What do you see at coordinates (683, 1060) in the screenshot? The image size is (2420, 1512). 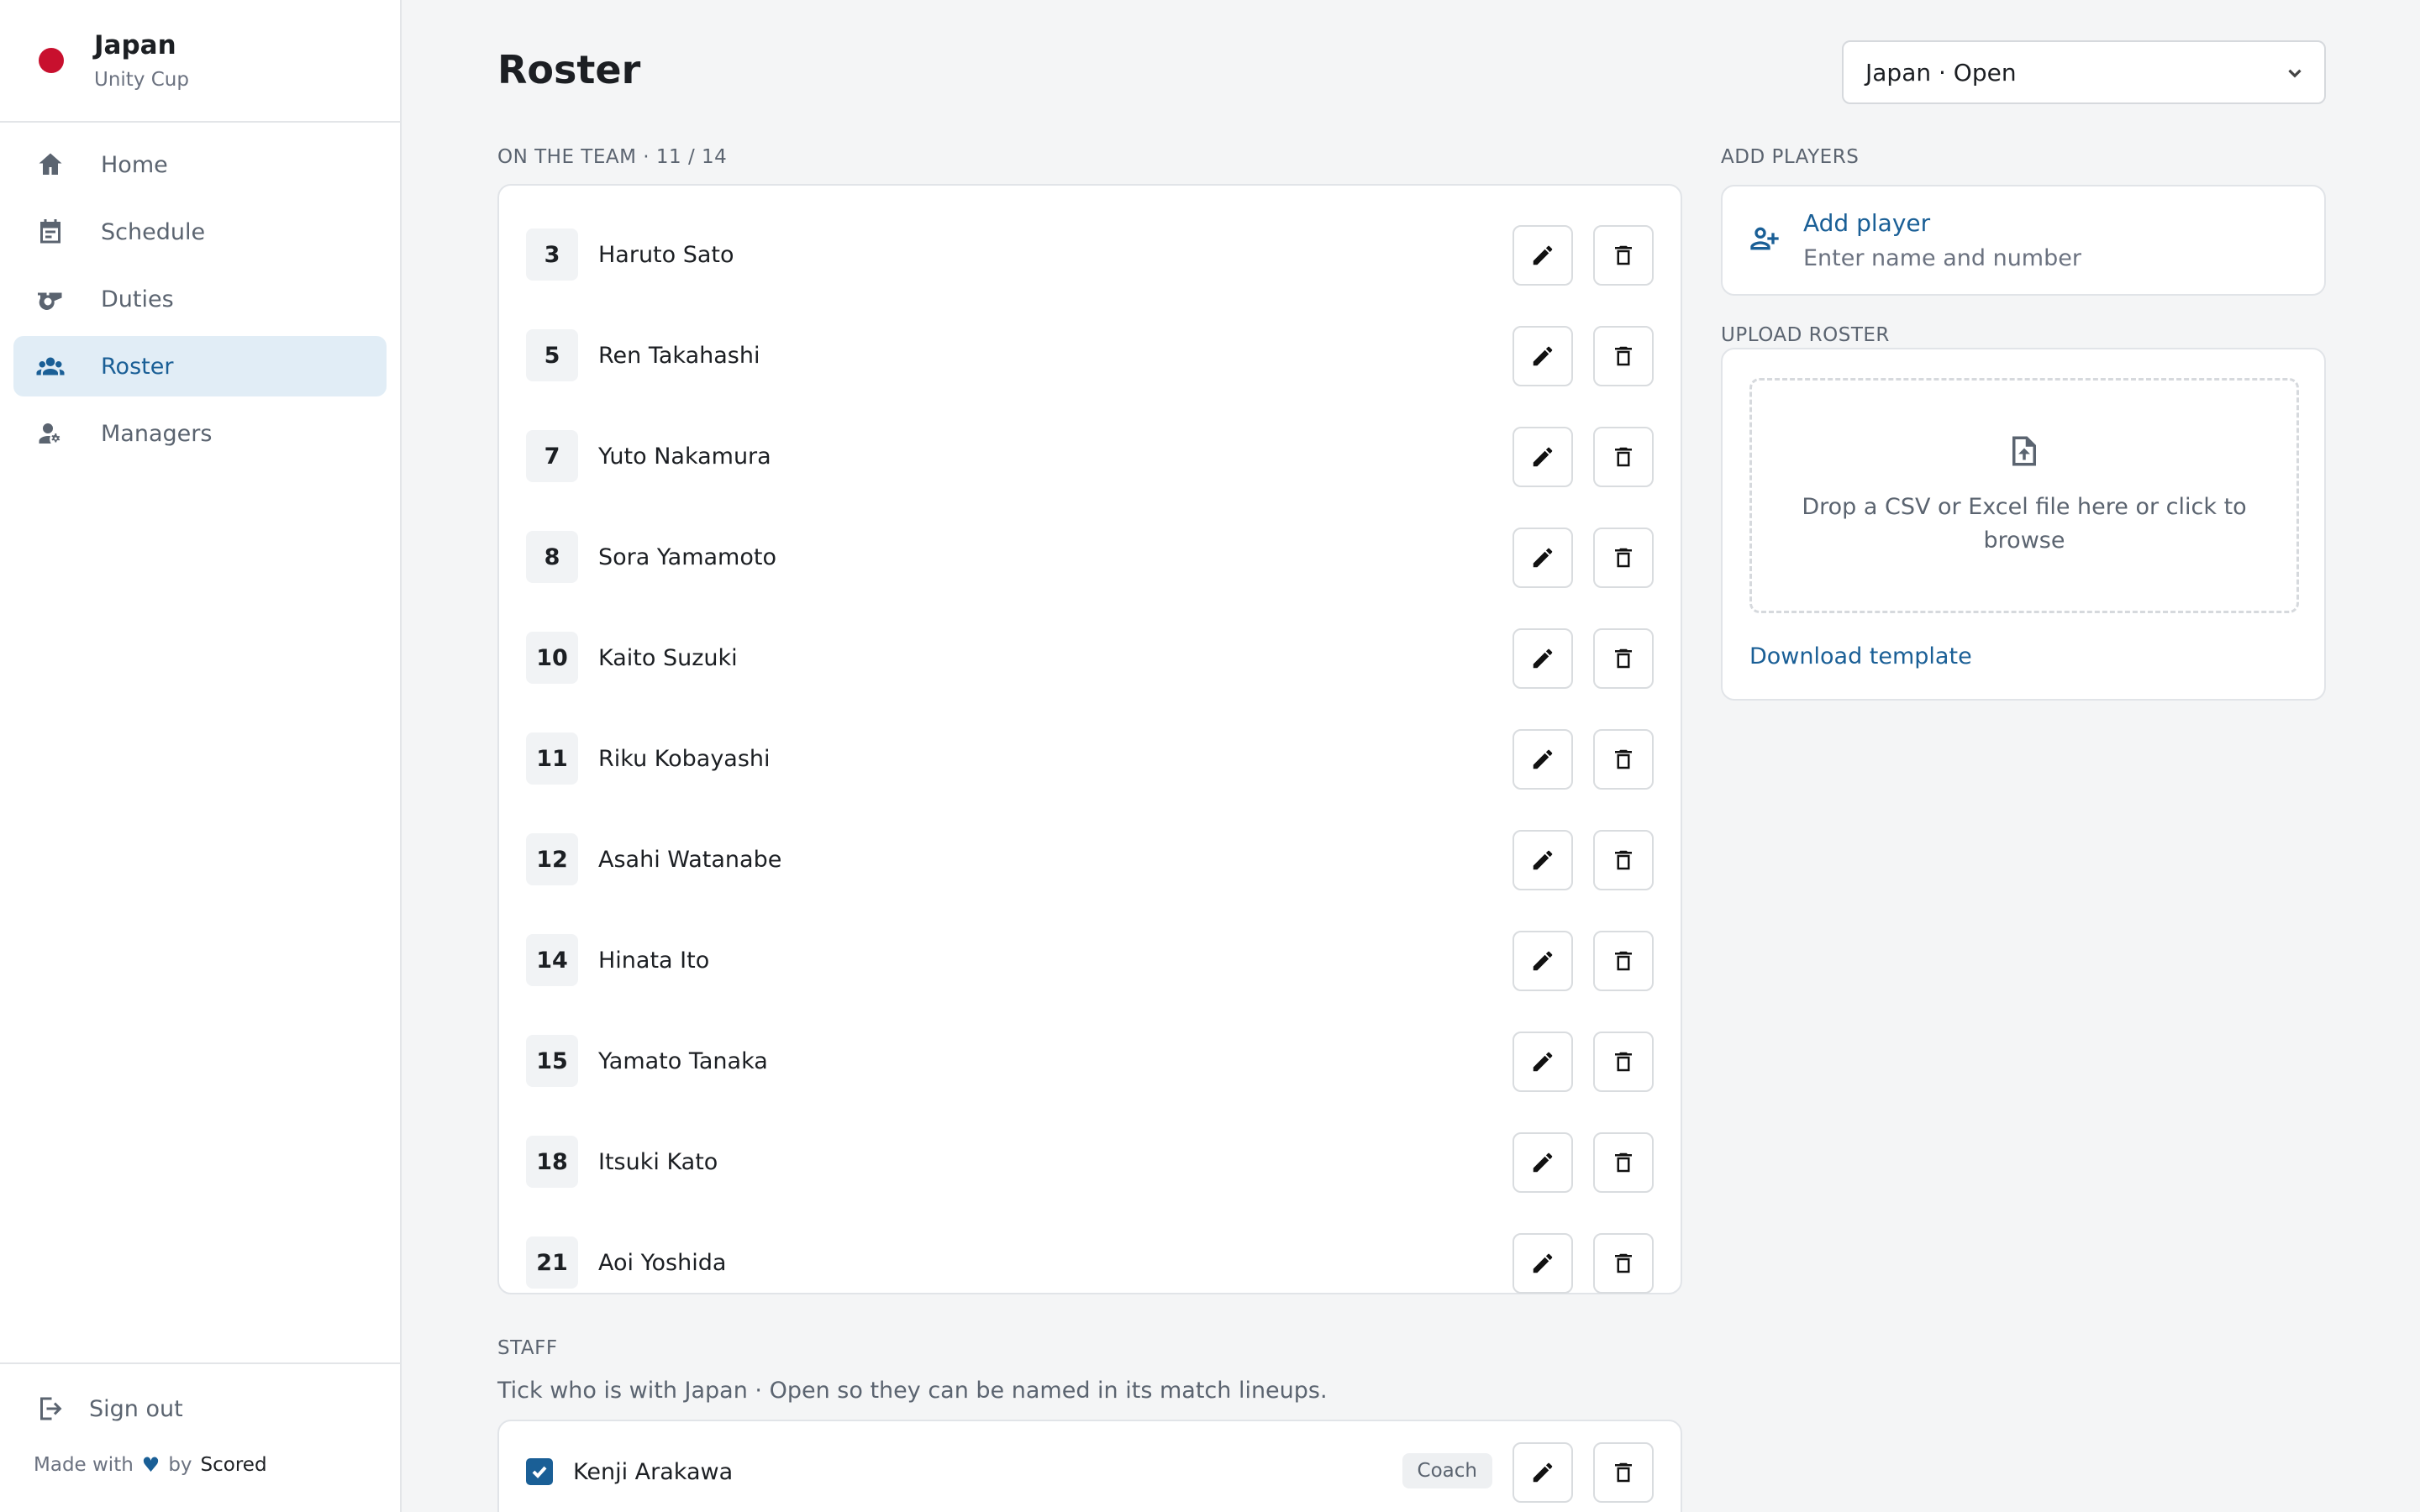 I see `player-name: Yamato Tanaka` at bounding box center [683, 1060].